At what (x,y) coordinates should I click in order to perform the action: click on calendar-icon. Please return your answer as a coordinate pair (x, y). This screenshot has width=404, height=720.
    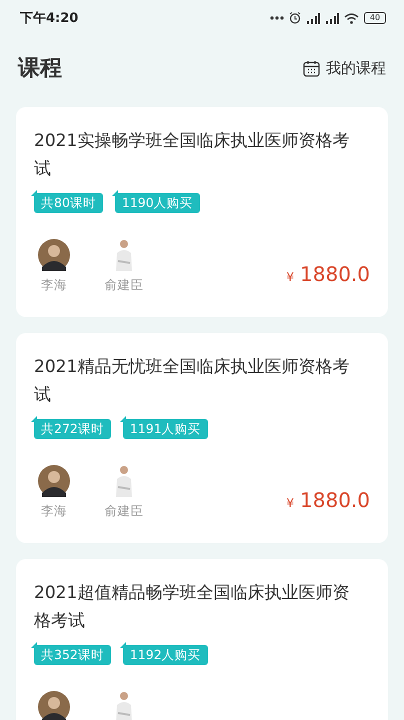
    Looking at the image, I should click on (311, 68).